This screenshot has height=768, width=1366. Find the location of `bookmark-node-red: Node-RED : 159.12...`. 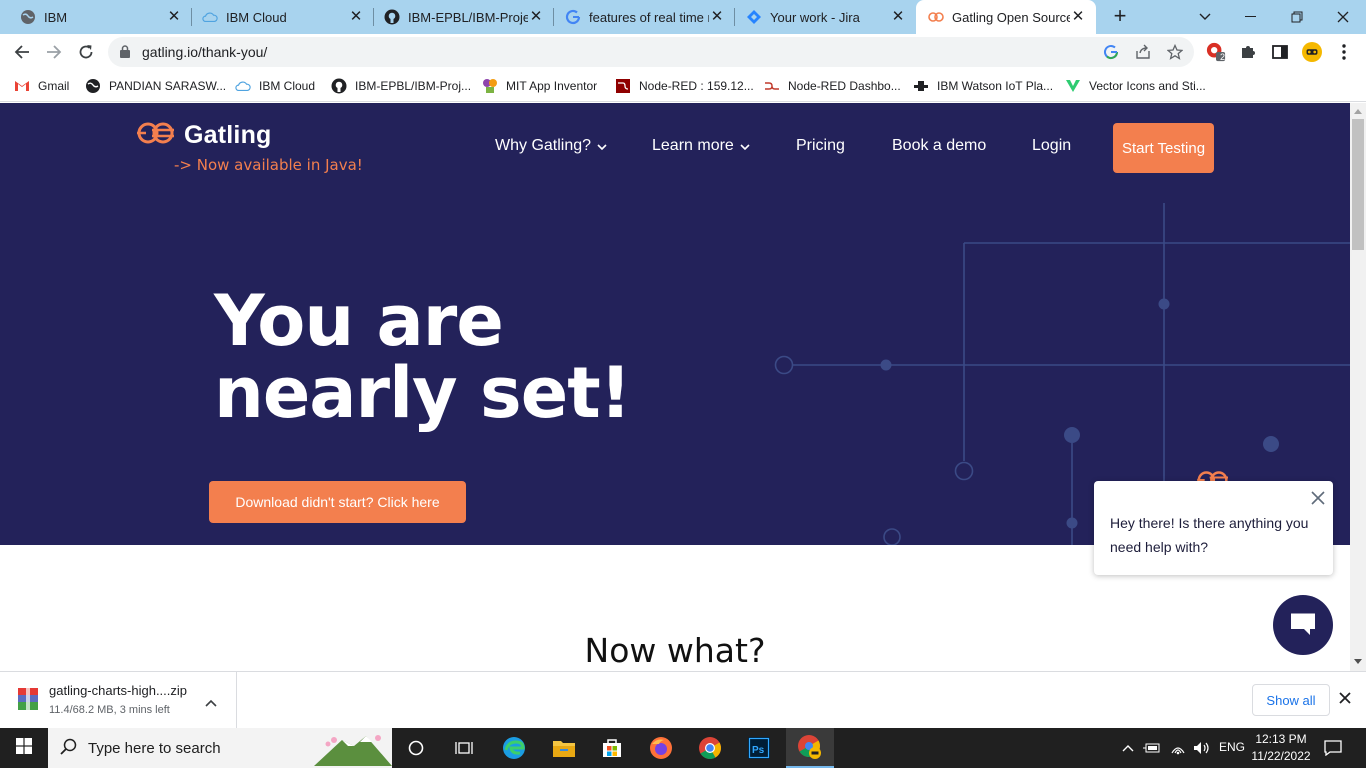

bookmark-node-red: Node-RED : 159.12... is located at coordinates (684, 86).